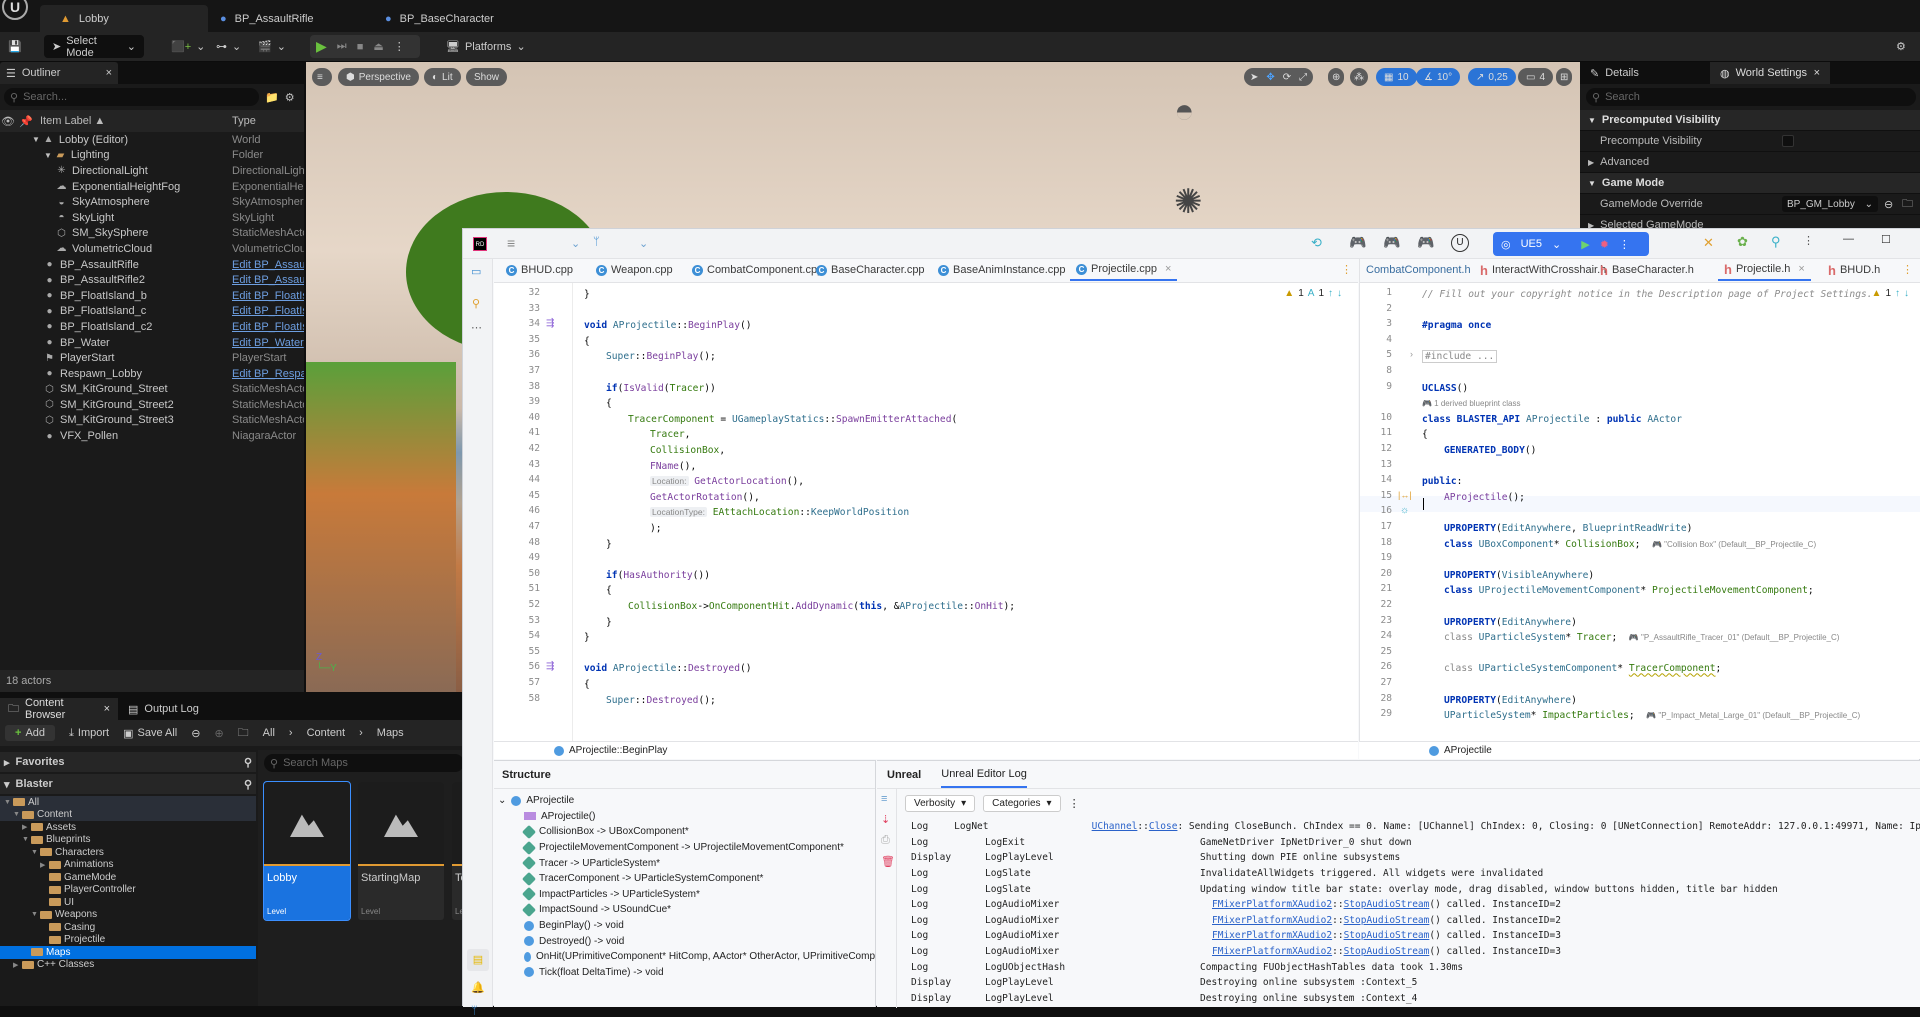  What do you see at coordinates (89, 733) in the screenshot?
I see `import-button: ⤓ Import` at bounding box center [89, 733].